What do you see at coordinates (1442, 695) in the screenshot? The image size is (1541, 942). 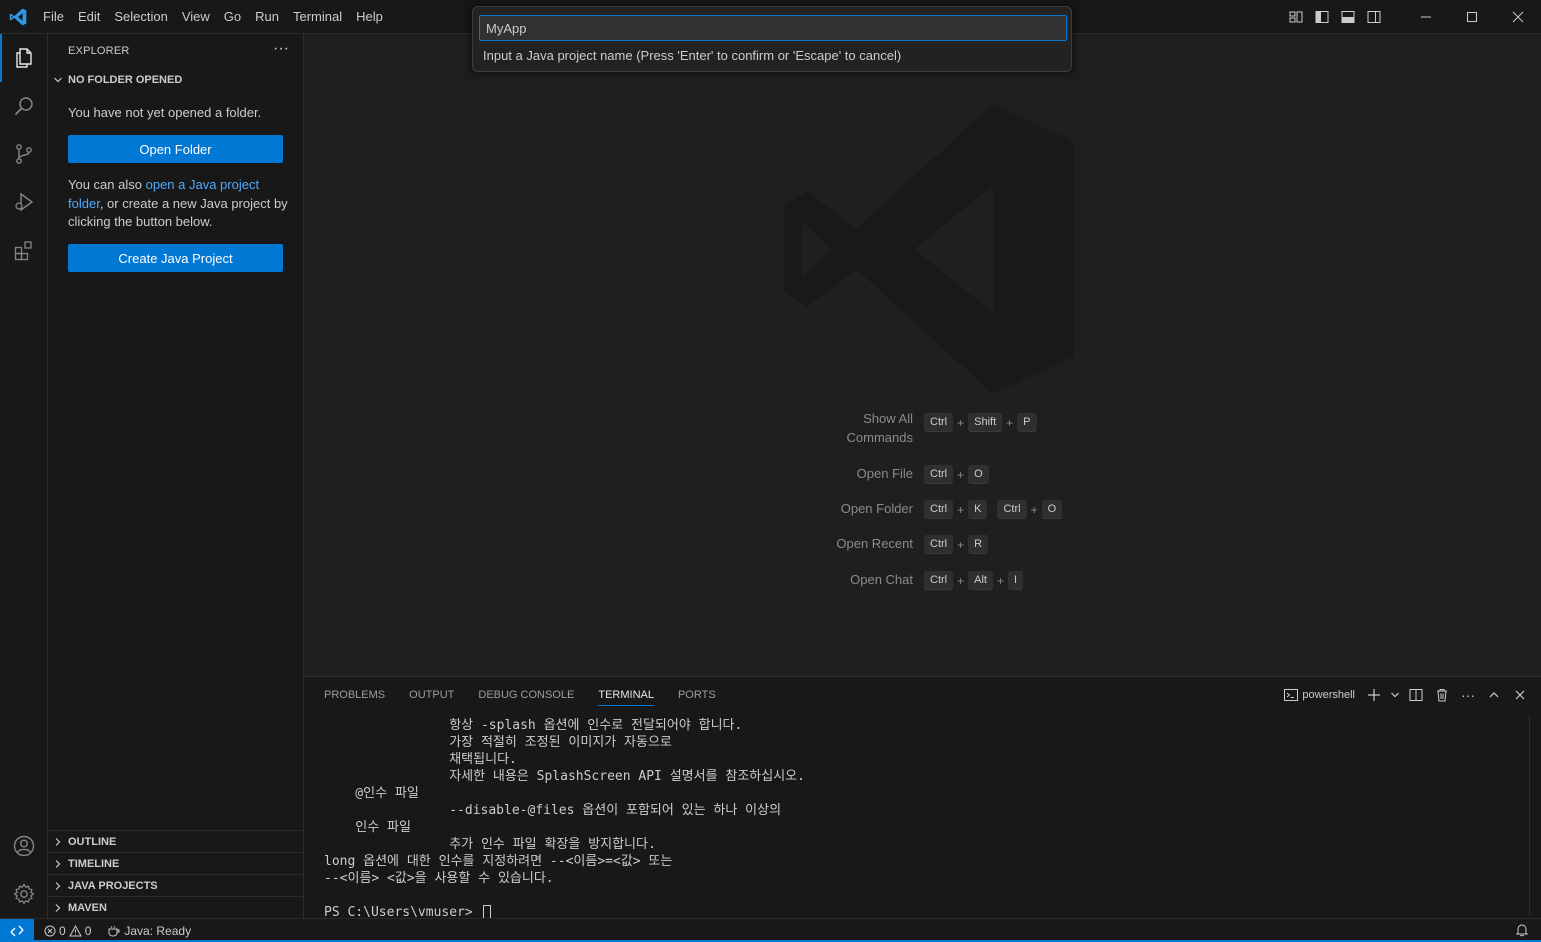 I see `kill-terminal-trash-icon` at bounding box center [1442, 695].